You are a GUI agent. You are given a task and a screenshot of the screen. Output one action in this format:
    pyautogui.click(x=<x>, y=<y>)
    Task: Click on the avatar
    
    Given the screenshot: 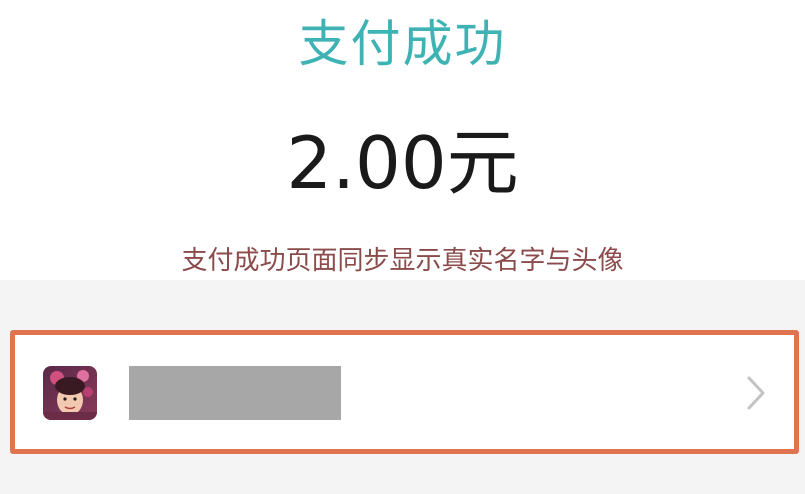 What is the action you would take?
    pyautogui.click(x=70, y=393)
    